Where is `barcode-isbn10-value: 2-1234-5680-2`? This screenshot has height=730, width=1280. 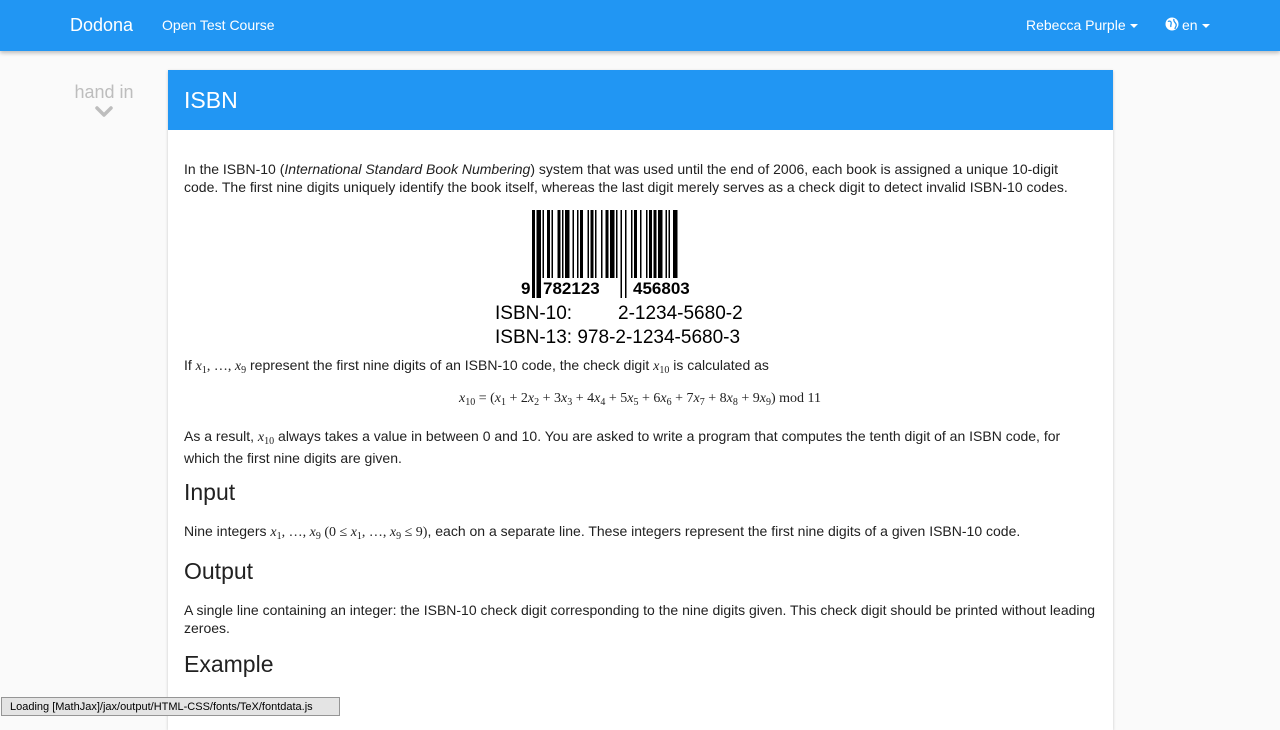
barcode-isbn10-value: 2-1234-5680-2 is located at coordinates (680, 313).